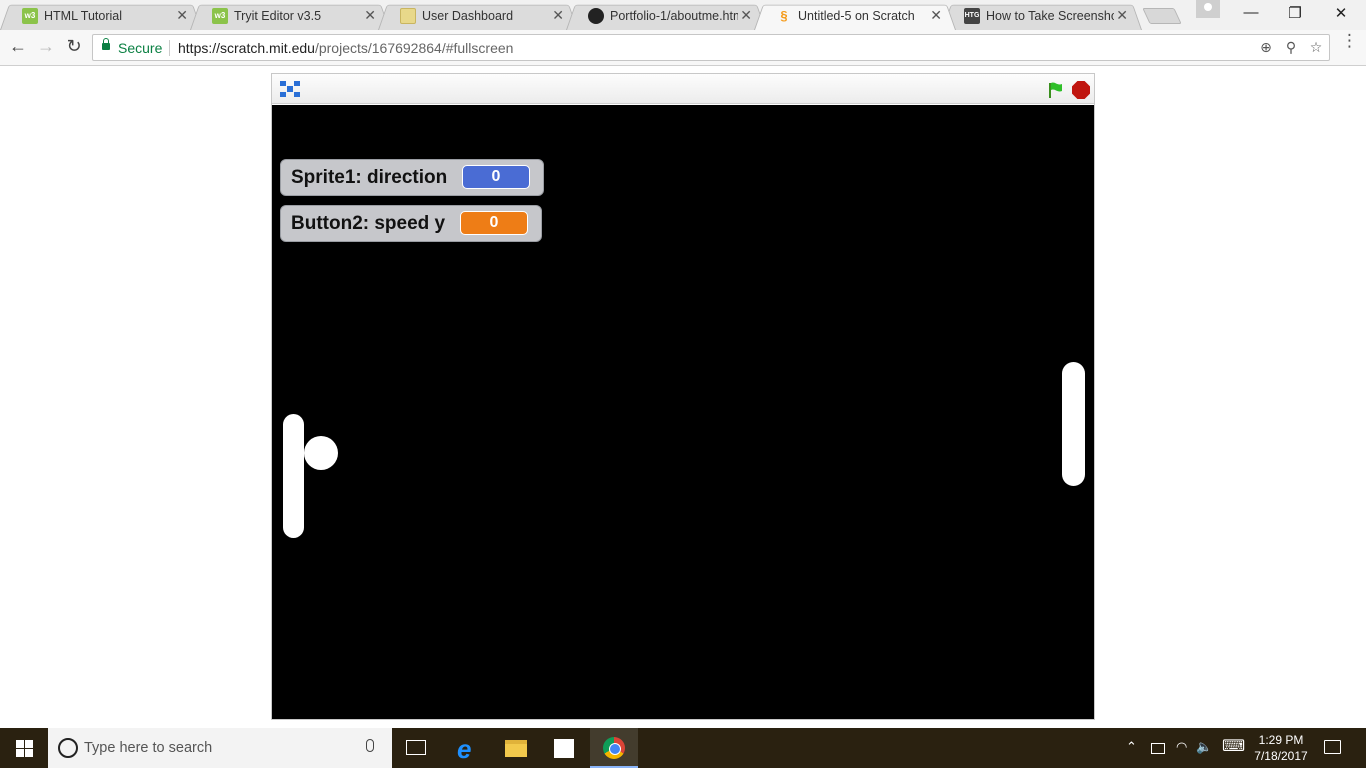 This screenshot has height=768, width=1366. What do you see at coordinates (220, 748) in the screenshot?
I see `taskbar-search-box: Type here to search` at bounding box center [220, 748].